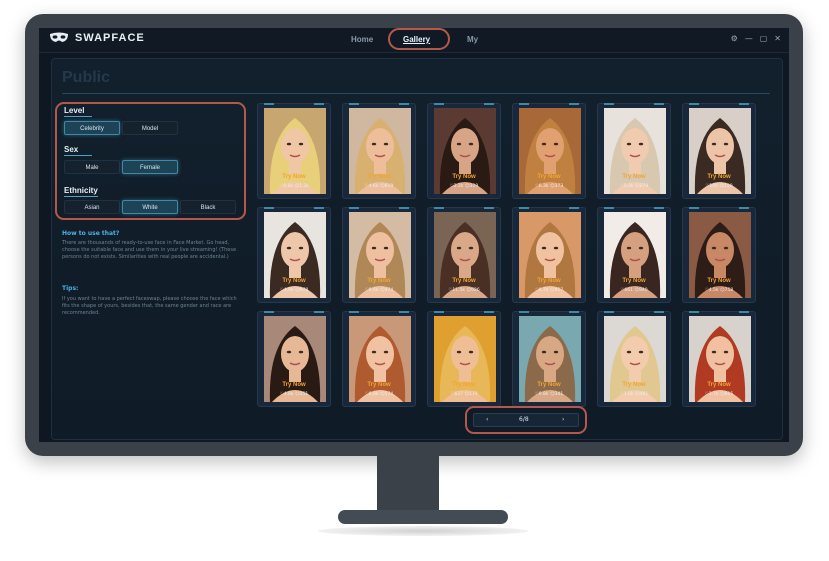 The image size is (829, 561). Describe the element at coordinates (208, 207) in the screenshot. I see `ethnicity-black-button: Black` at that location.